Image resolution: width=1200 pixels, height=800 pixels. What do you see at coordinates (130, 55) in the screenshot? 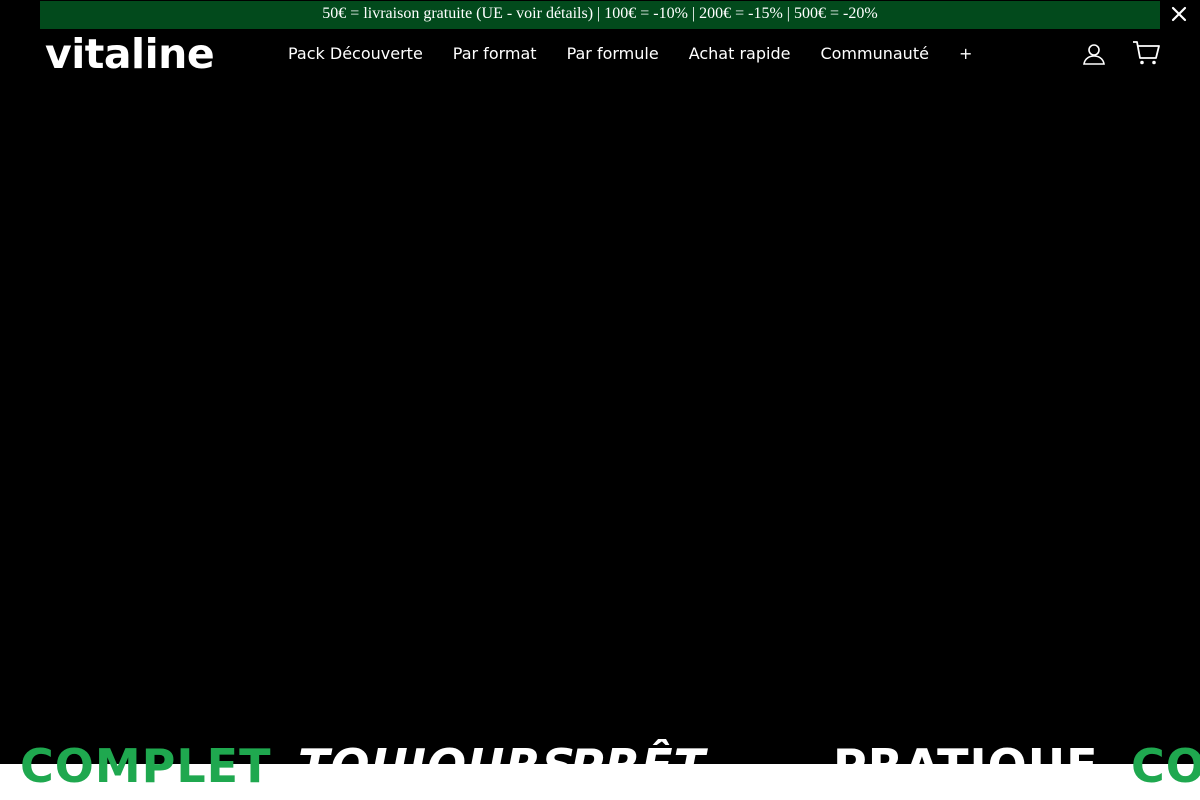
I see `site-logo: vitaline` at bounding box center [130, 55].